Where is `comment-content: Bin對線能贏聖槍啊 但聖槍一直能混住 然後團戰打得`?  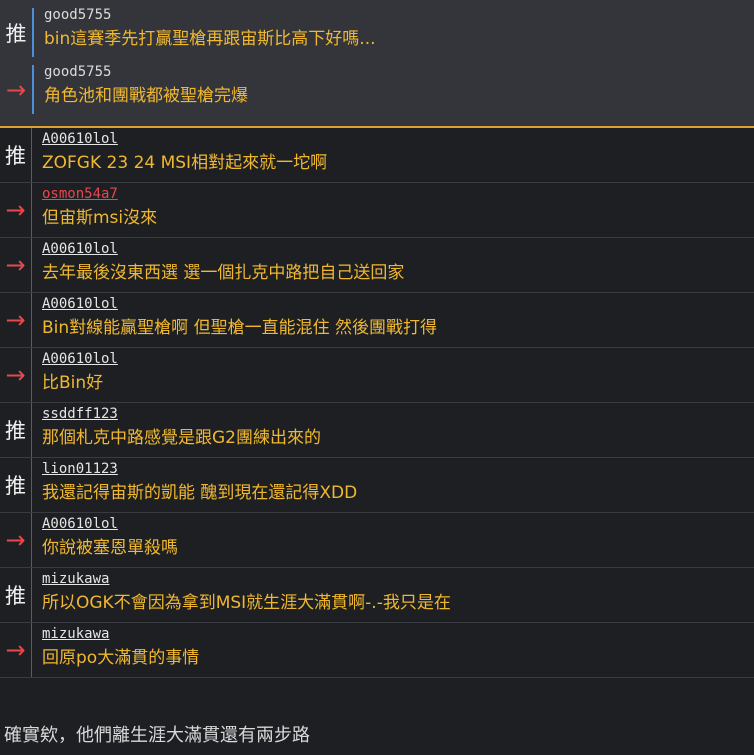
comment-content: Bin對線能贏聖槍啊 但聖槍一直能混住 然後團戰打得 is located at coordinates (239, 328).